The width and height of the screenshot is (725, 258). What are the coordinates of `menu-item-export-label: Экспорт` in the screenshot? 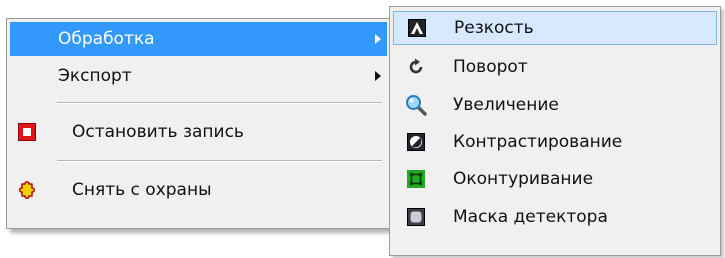 It's located at (95, 76).